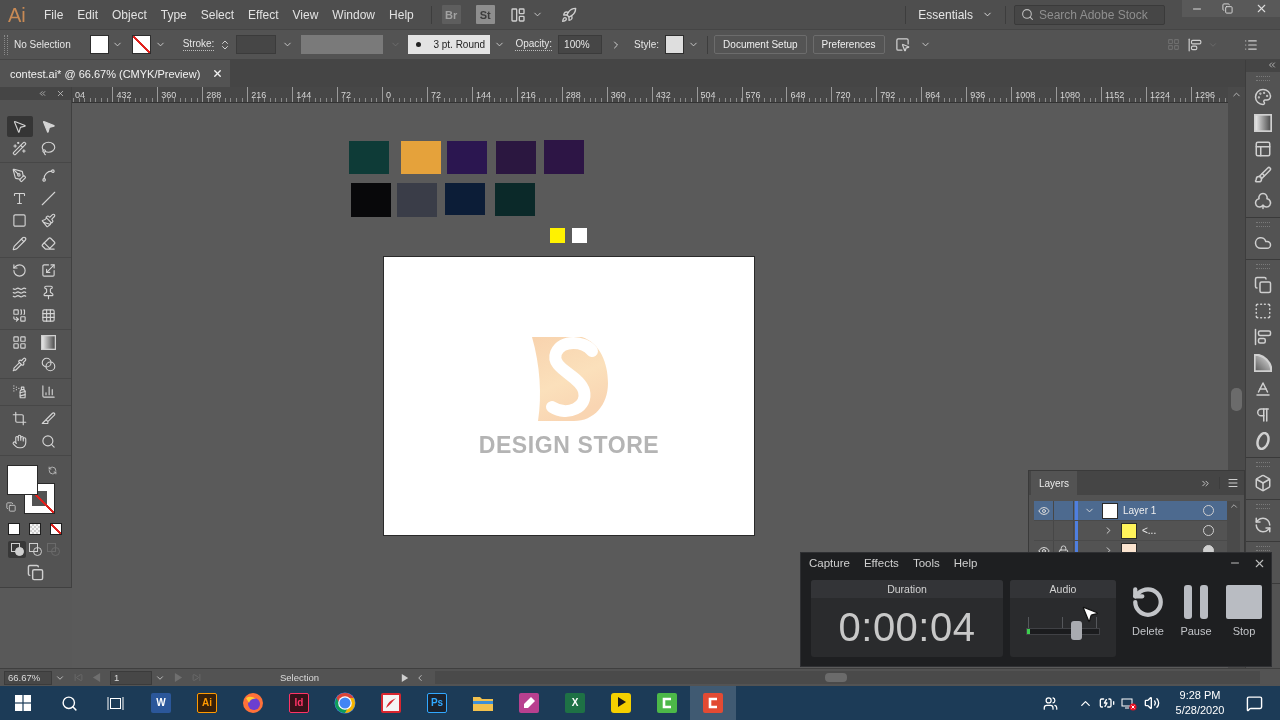 This screenshot has width=1280, height=720. What do you see at coordinates (926, 563) in the screenshot?
I see `menu-item: Tools` at bounding box center [926, 563].